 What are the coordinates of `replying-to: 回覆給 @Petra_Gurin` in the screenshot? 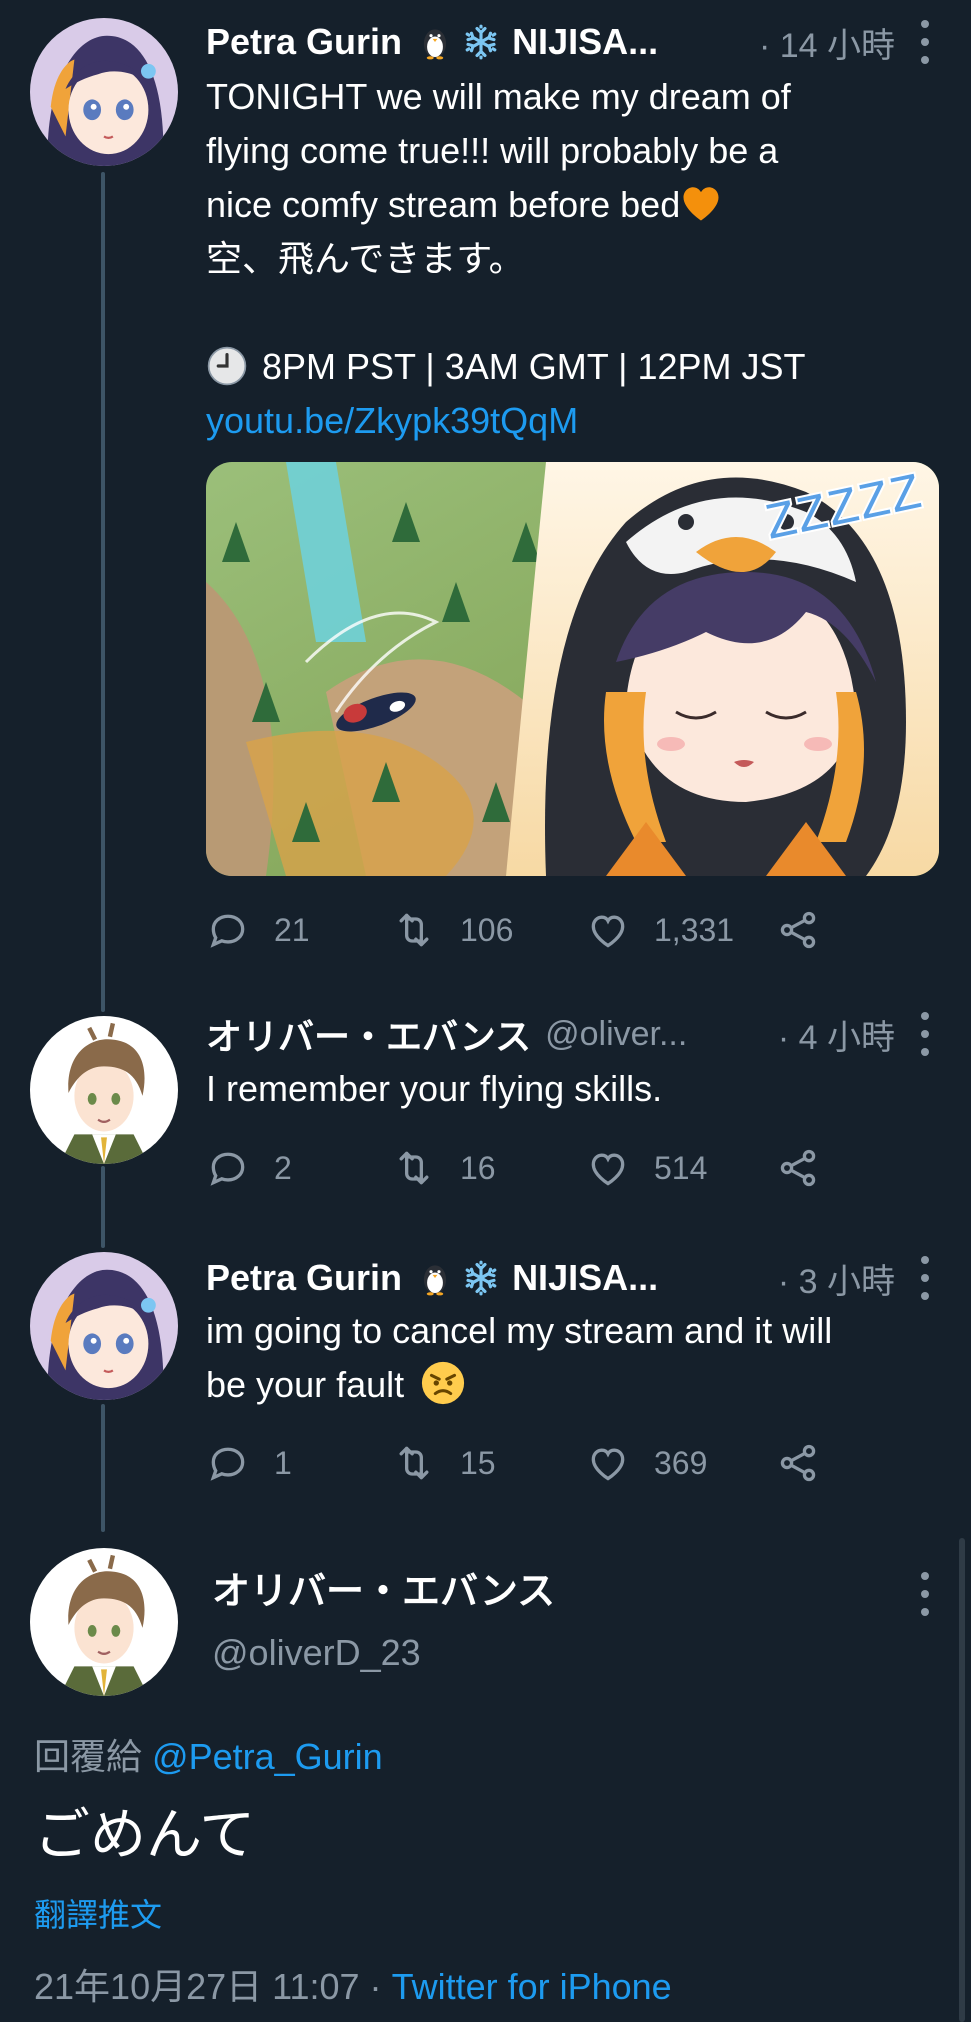 It's located at (208, 1754).